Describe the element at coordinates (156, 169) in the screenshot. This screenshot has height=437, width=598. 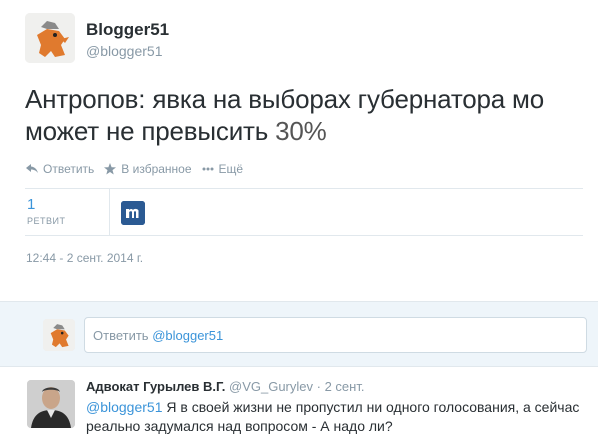
I see `favorite-label: В избранное` at that location.